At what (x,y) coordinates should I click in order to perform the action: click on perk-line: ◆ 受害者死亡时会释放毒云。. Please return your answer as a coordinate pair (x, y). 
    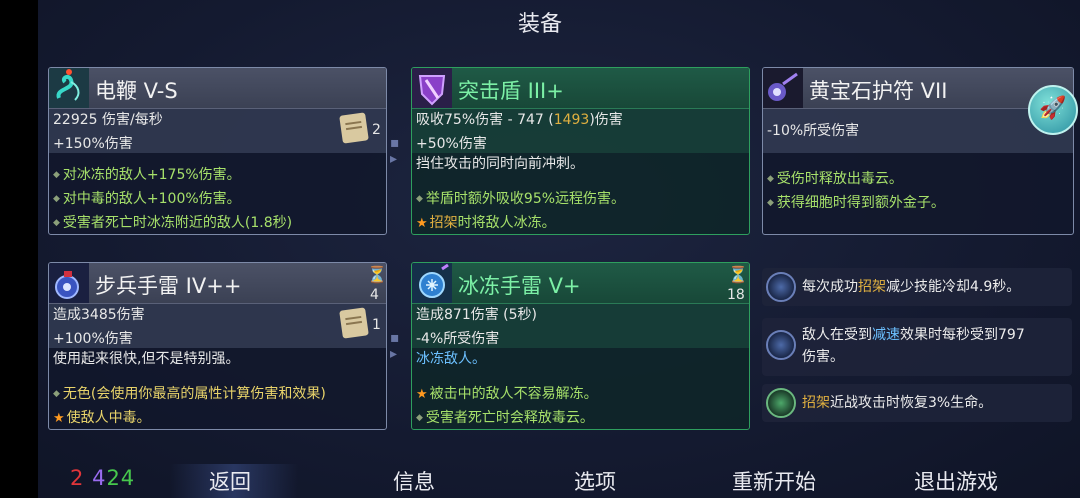
    Looking at the image, I should click on (505, 418).